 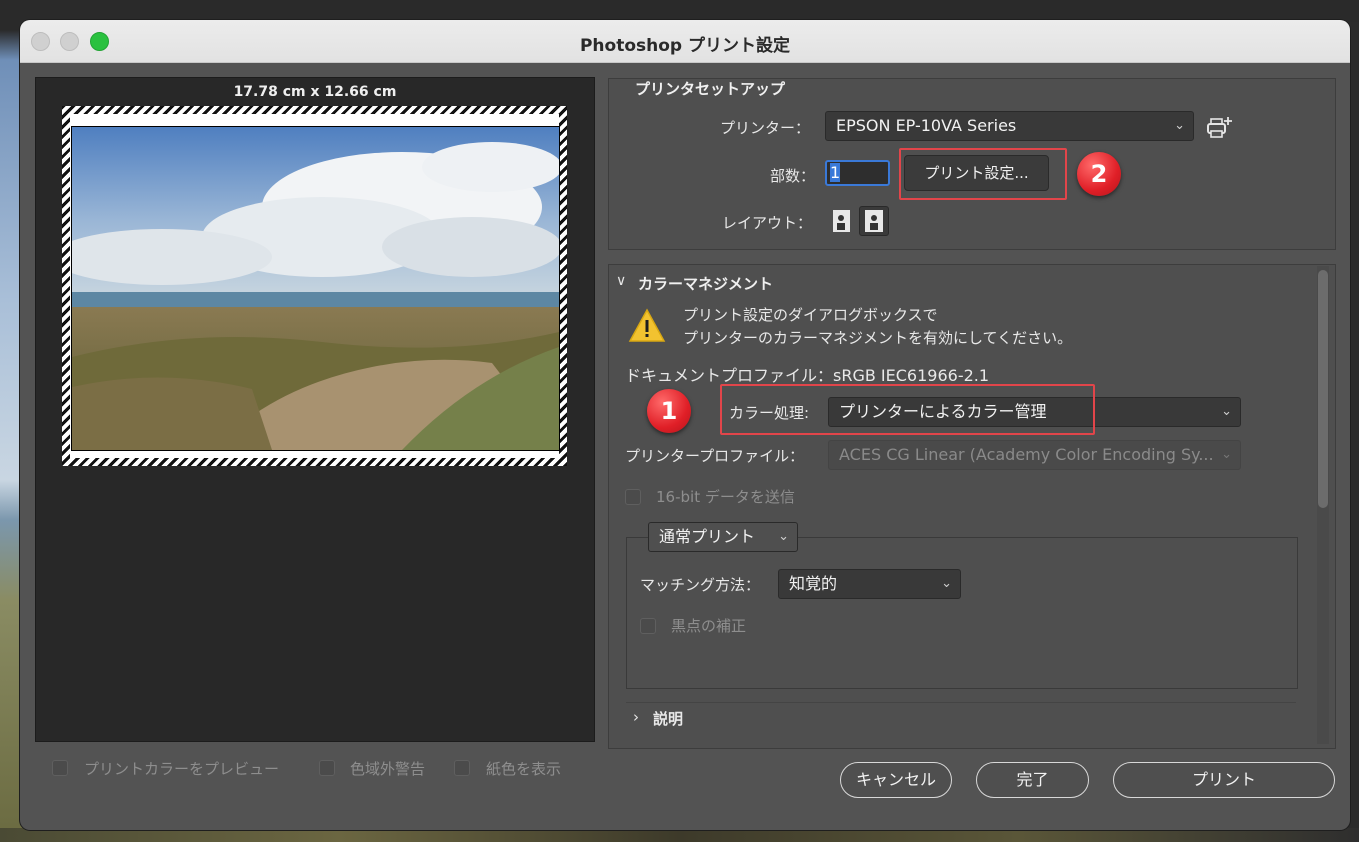 I want to click on print-mode-value: 通常プリント, so click(x=707, y=536).